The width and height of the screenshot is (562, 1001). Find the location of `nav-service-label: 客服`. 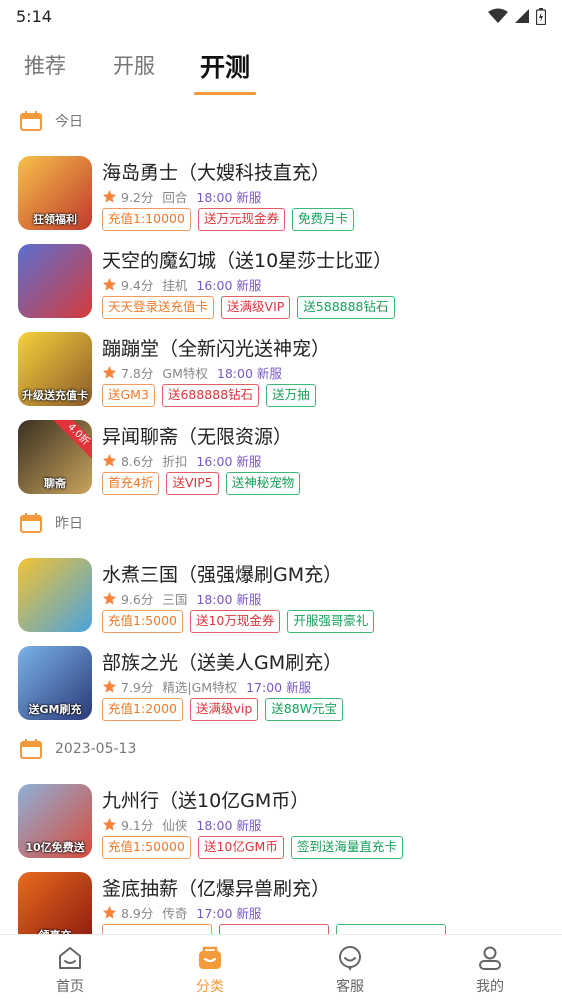

nav-service-label: 客服 is located at coordinates (350, 987).